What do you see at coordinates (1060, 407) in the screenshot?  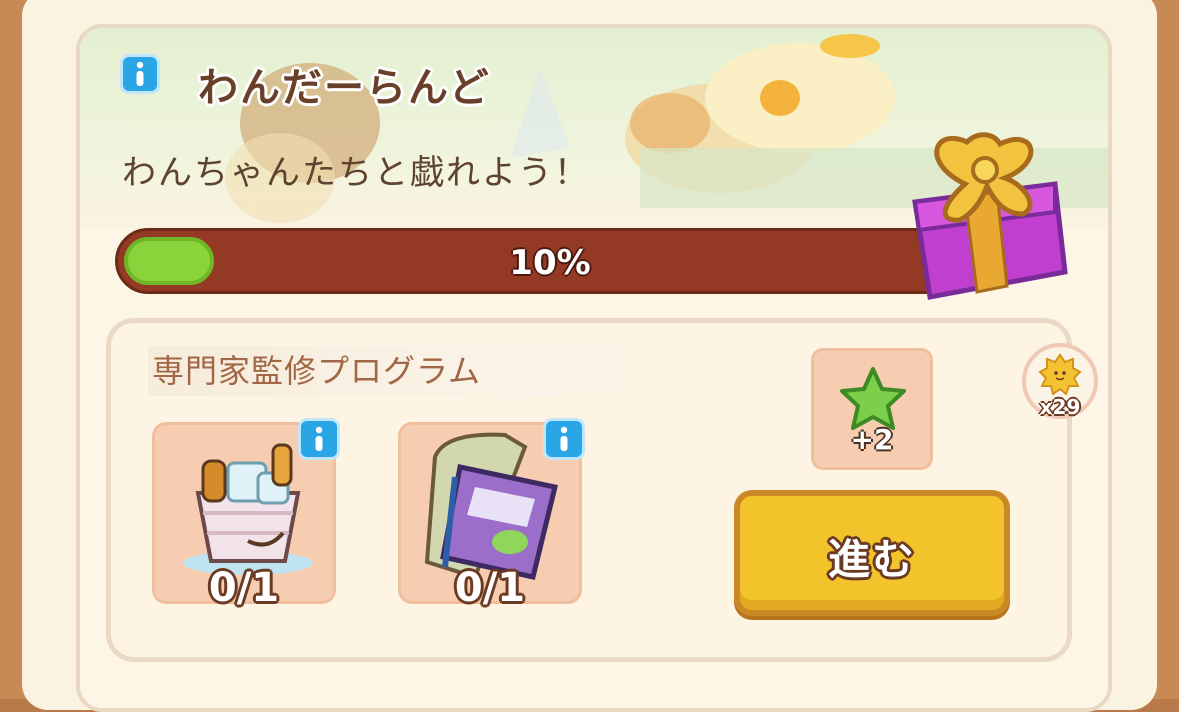 I see `currency-quantity: x29` at bounding box center [1060, 407].